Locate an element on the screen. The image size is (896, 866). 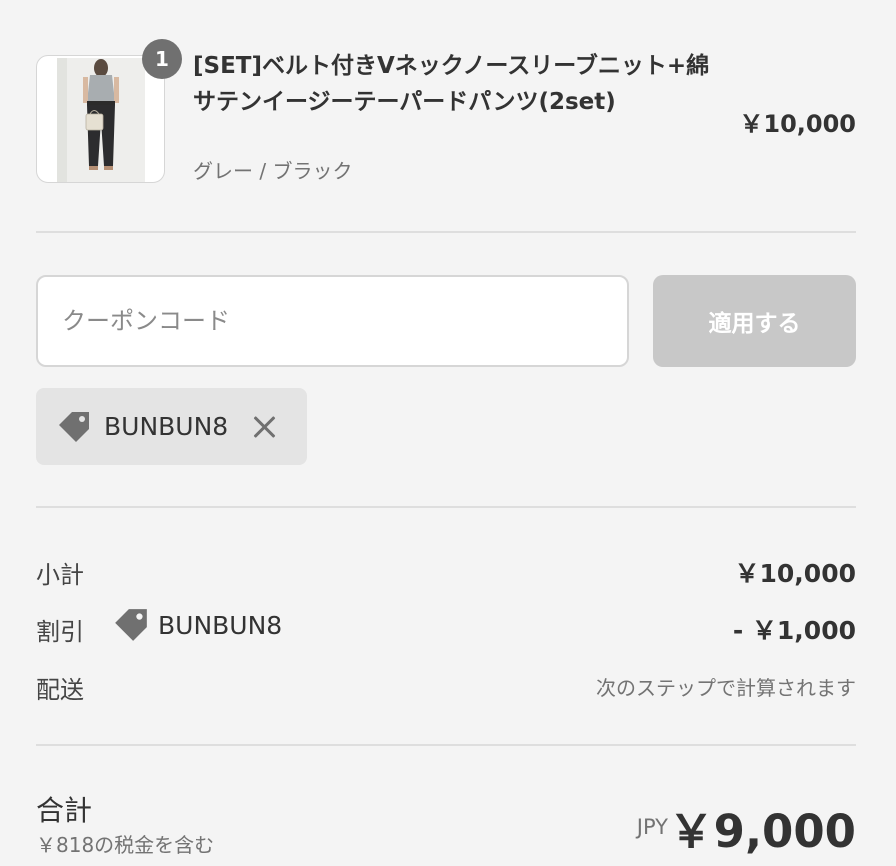
shipping-label: 配送 is located at coordinates (60, 690).